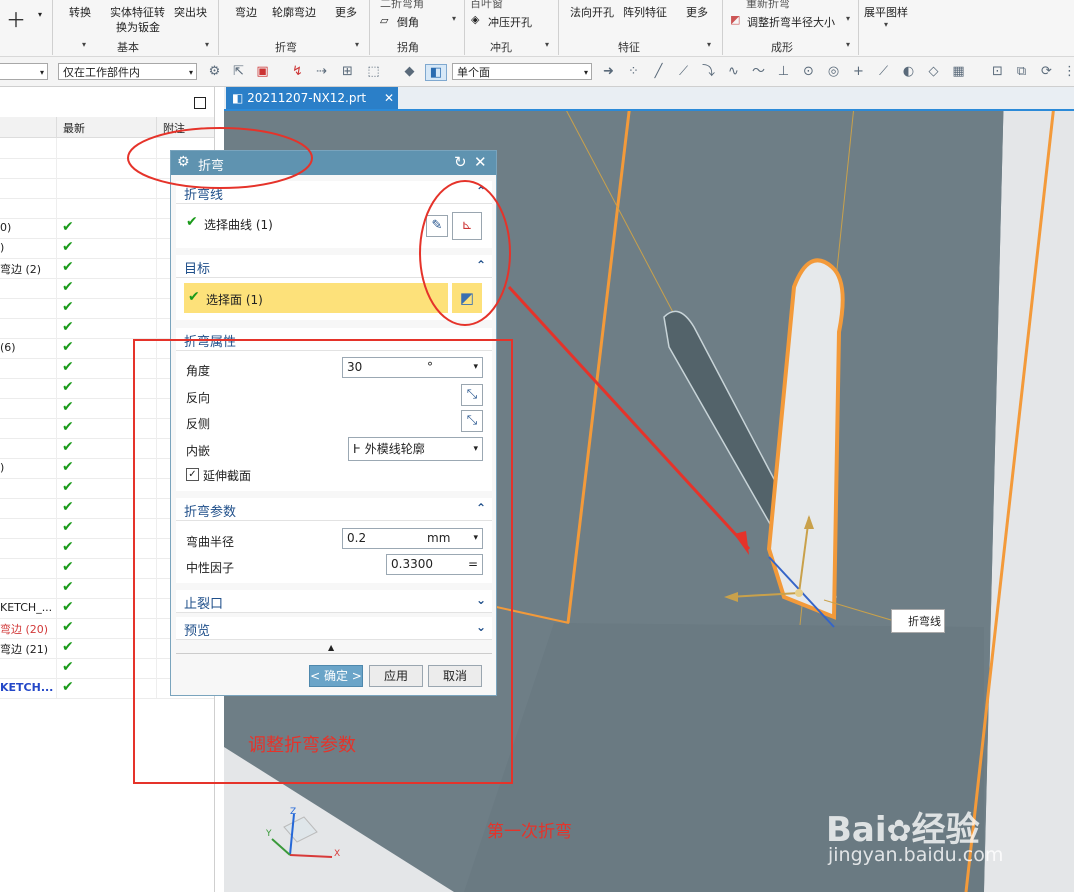  What do you see at coordinates (529, 832) in the screenshot?
I see `first-bend-annotation: 第一次折弯` at bounding box center [529, 832].